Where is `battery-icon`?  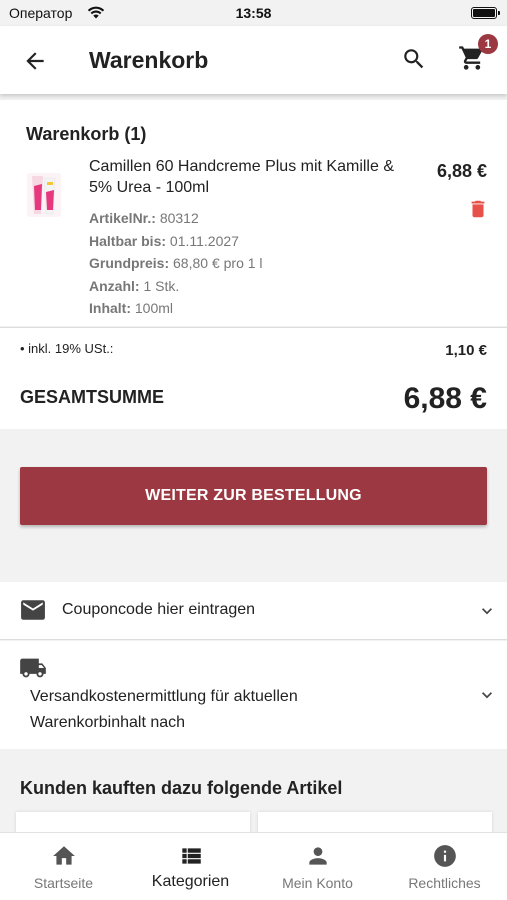 battery-icon is located at coordinates (485, 13).